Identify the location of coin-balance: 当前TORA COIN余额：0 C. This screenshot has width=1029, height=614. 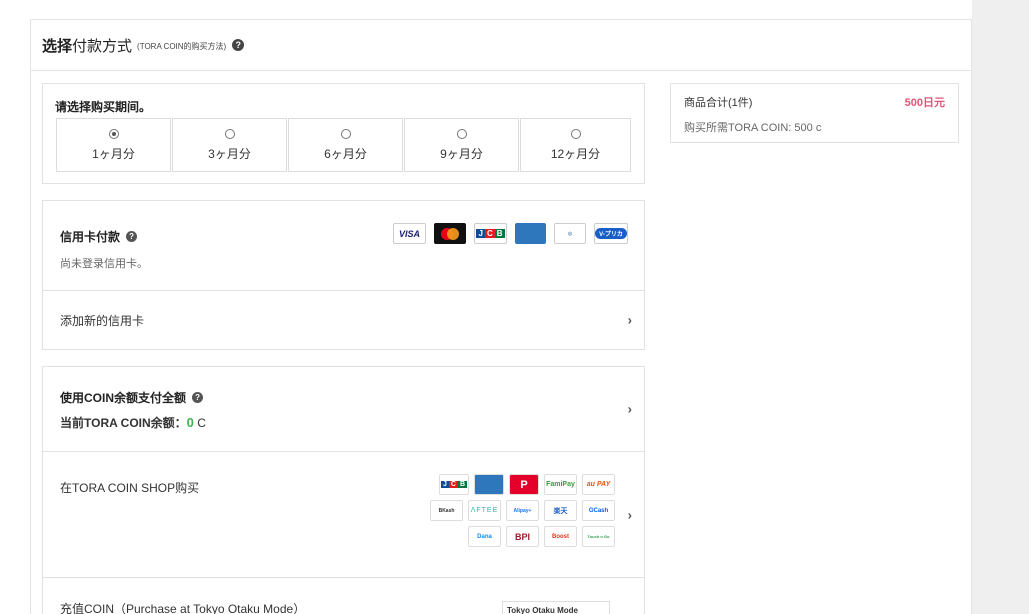
(133, 422).